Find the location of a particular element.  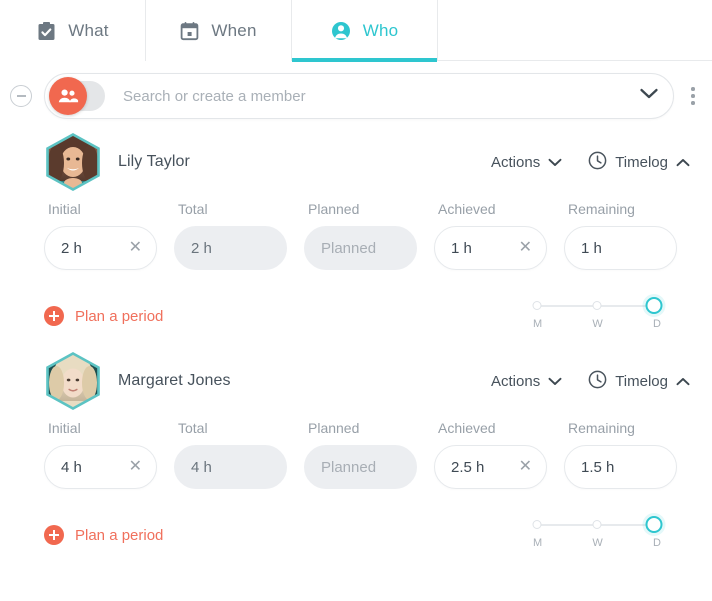

tab-who-label: Who is located at coordinates (380, 30).